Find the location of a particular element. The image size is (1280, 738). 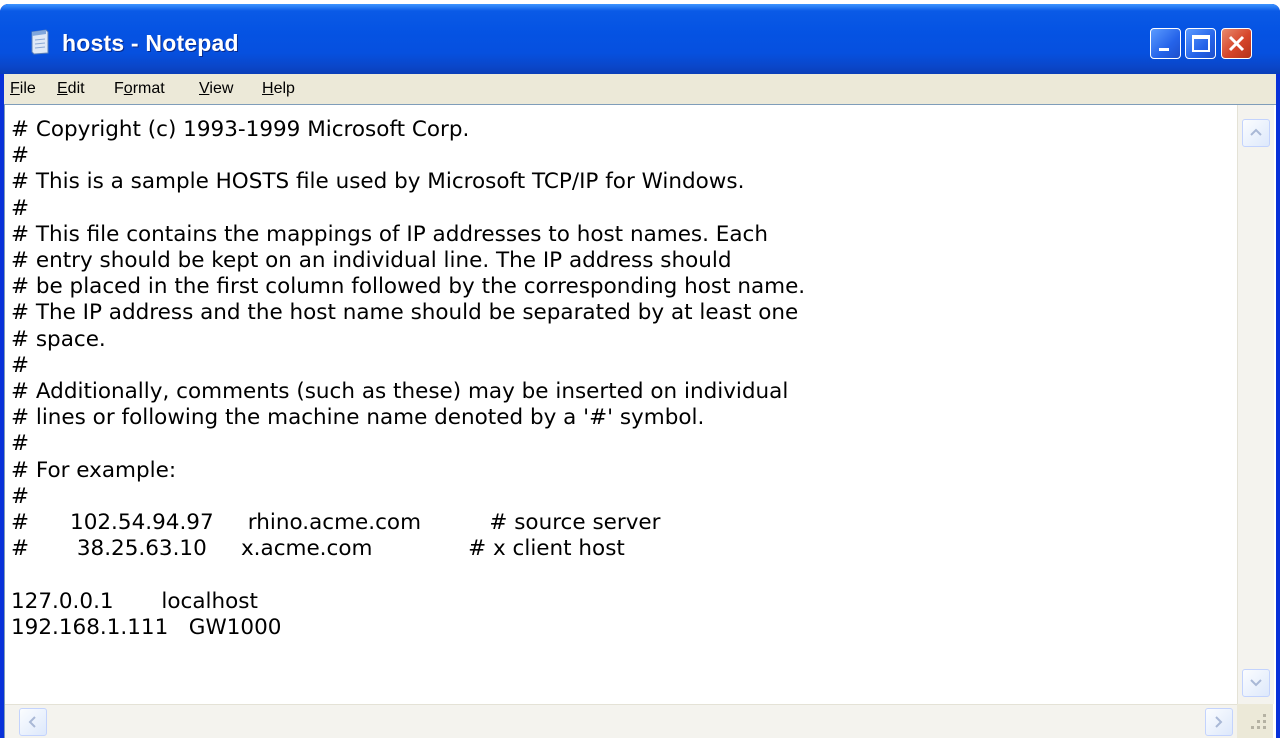

scroll-up-button is located at coordinates (1256, 133).